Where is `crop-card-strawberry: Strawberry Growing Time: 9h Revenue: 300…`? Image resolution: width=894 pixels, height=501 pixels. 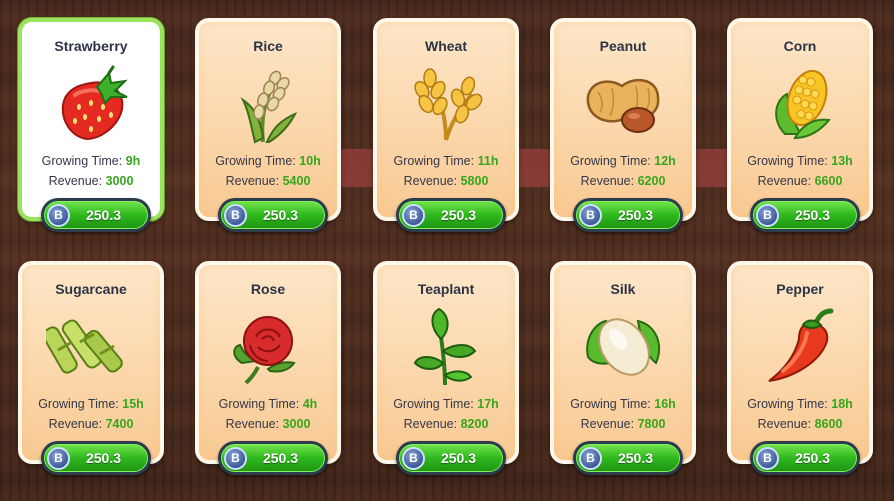
crop-card-strawberry: Strawberry Growing Time: 9h Revenue: 300… is located at coordinates (91, 125).